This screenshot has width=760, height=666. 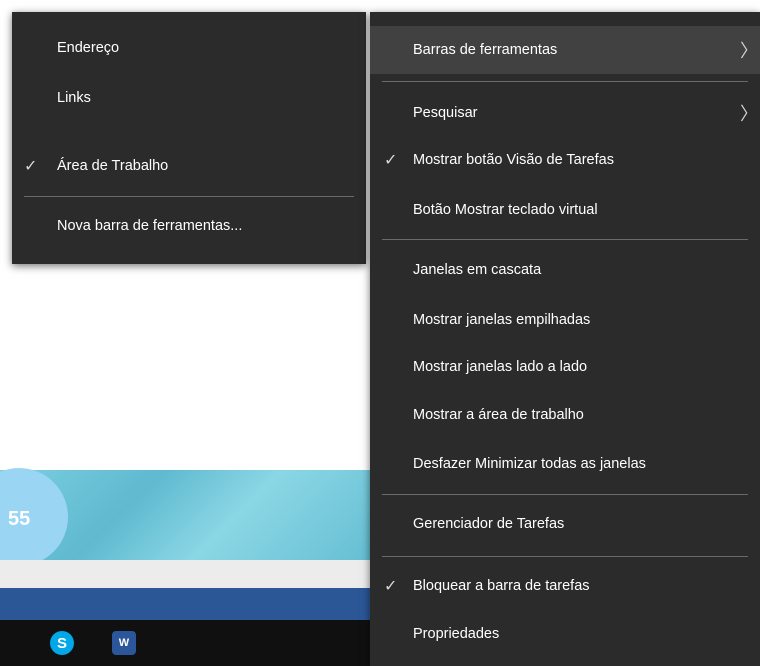 What do you see at coordinates (88, 48) in the screenshot?
I see `menu-item-label: Endereço` at bounding box center [88, 48].